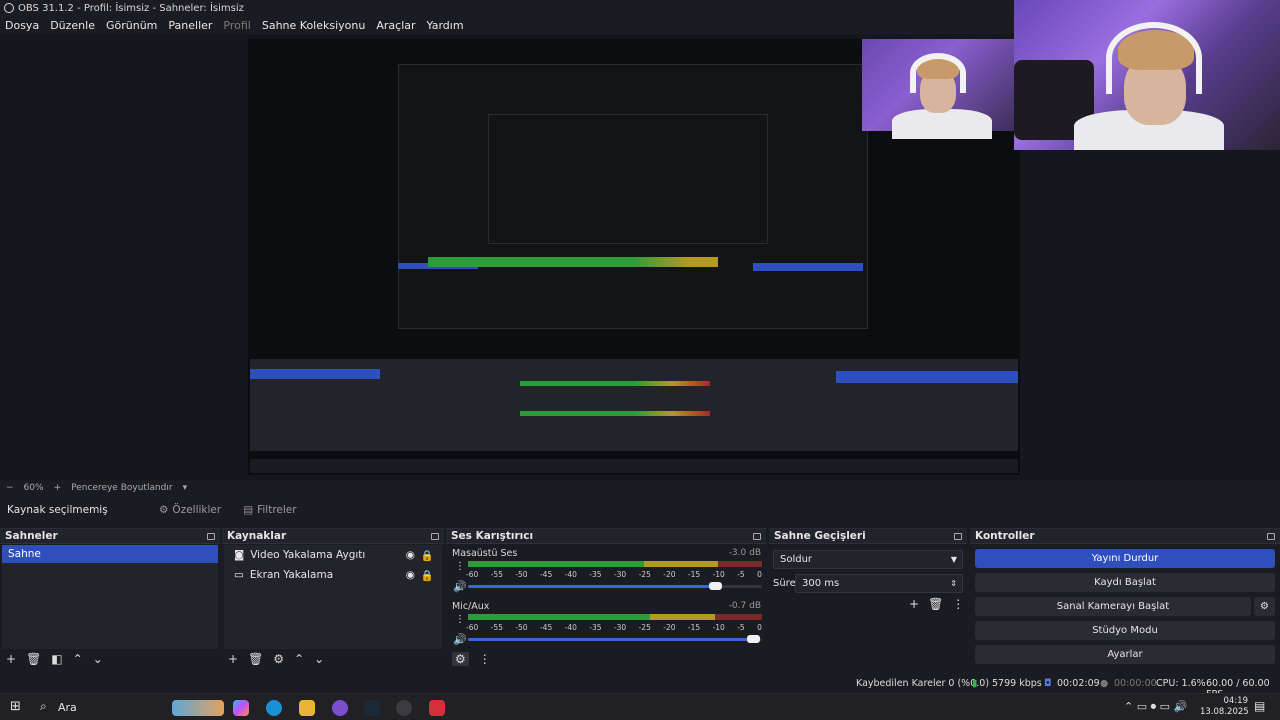  What do you see at coordinates (1230, 701) in the screenshot?
I see `clock-time: 04:19` at bounding box center [1230, 701].